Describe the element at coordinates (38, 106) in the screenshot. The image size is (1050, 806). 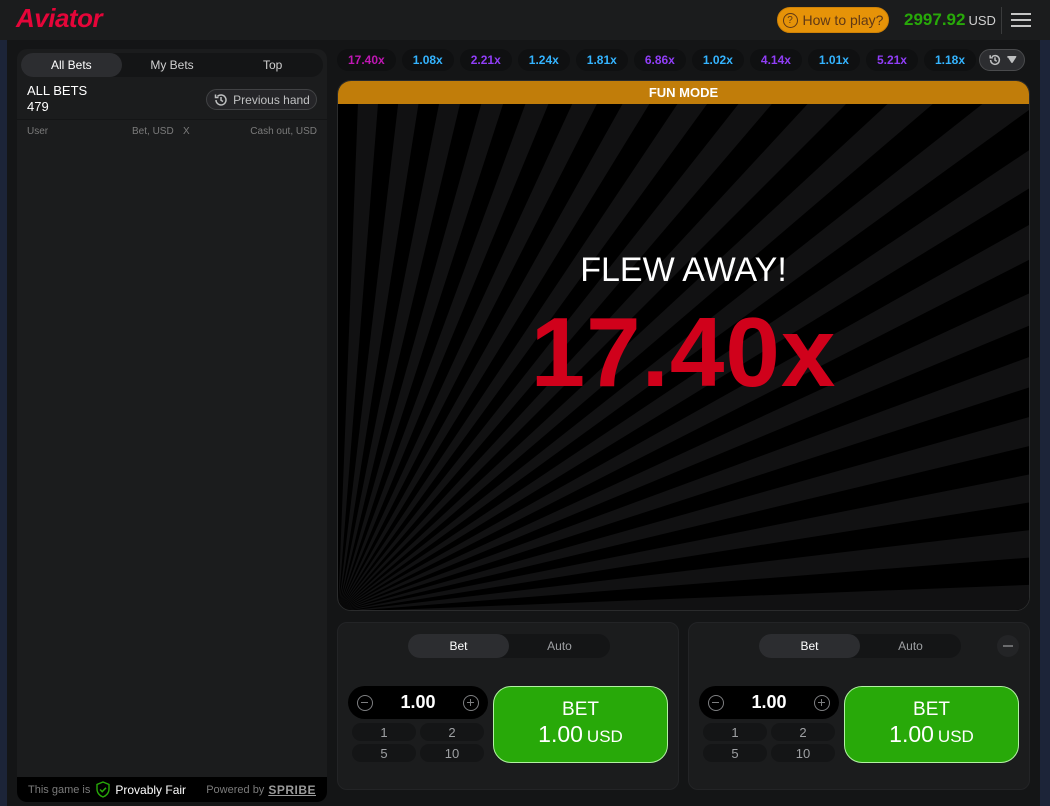
I see `all-bets-count: 479` at that location.